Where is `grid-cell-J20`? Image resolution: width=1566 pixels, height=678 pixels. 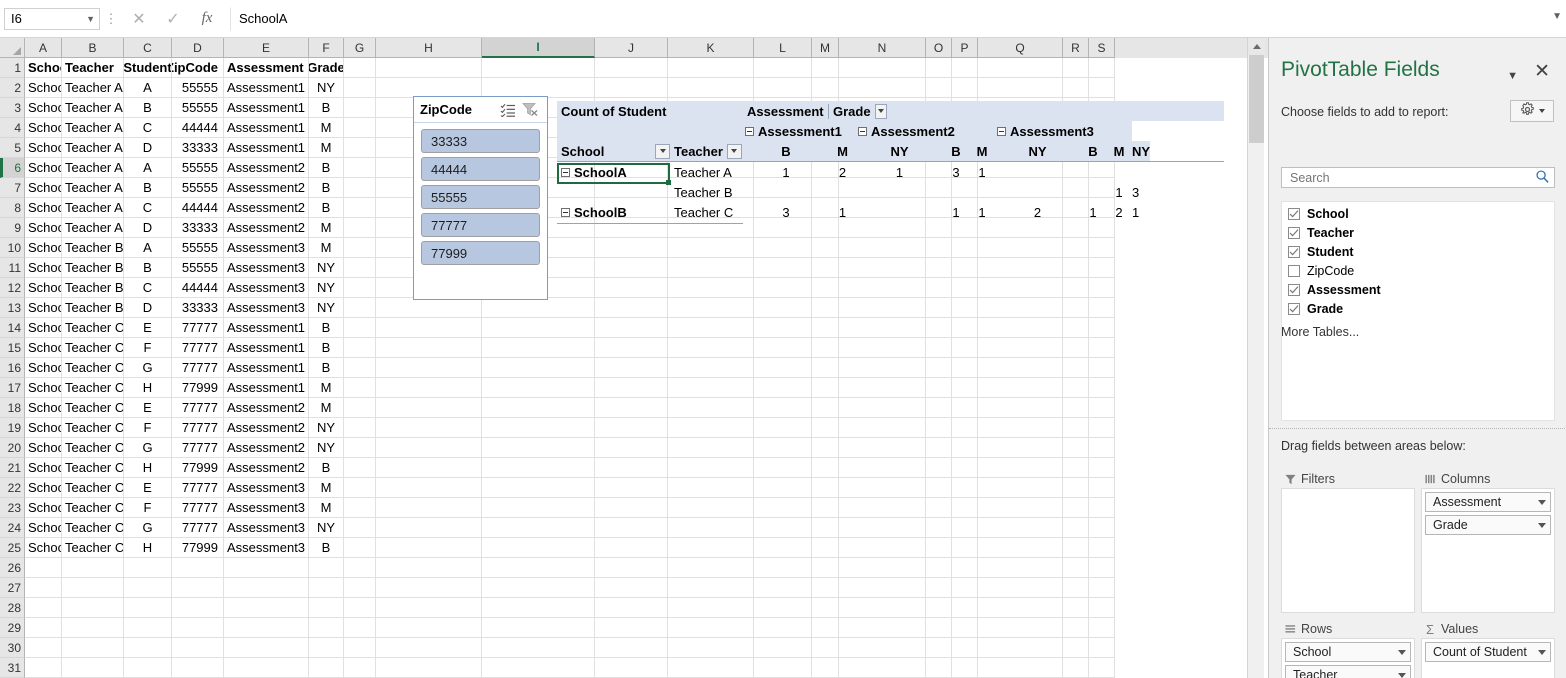
grid-cell-J20 is located at coordinates (631, 448).